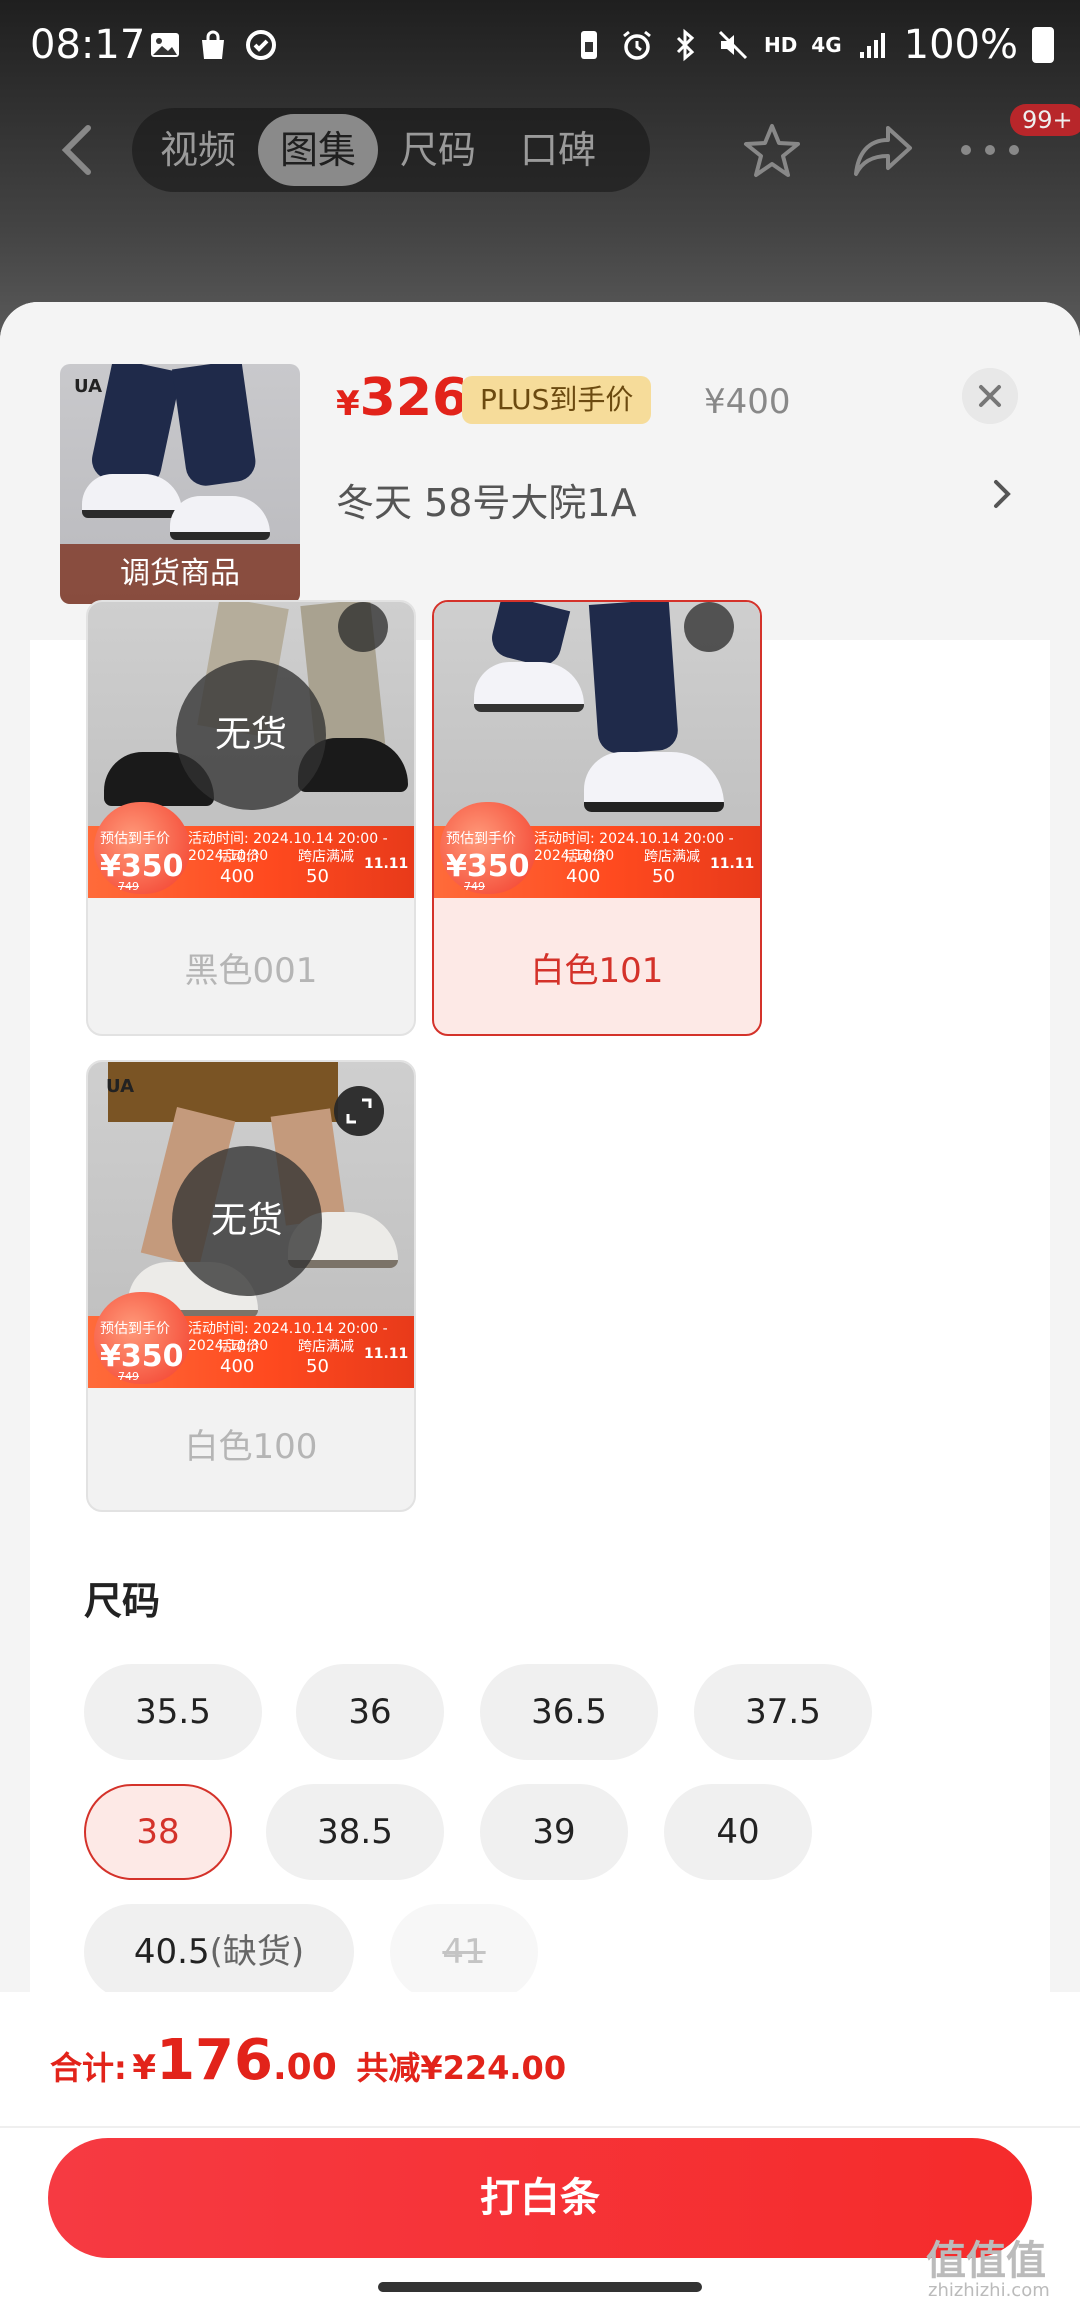 The height and width of the screenshot is (2316, 1080). What do you see at coordinates (989, 2290) in the screenshot?
I see `watermark-url: zhizhizhi.com` at bounding box center [989, 2290].